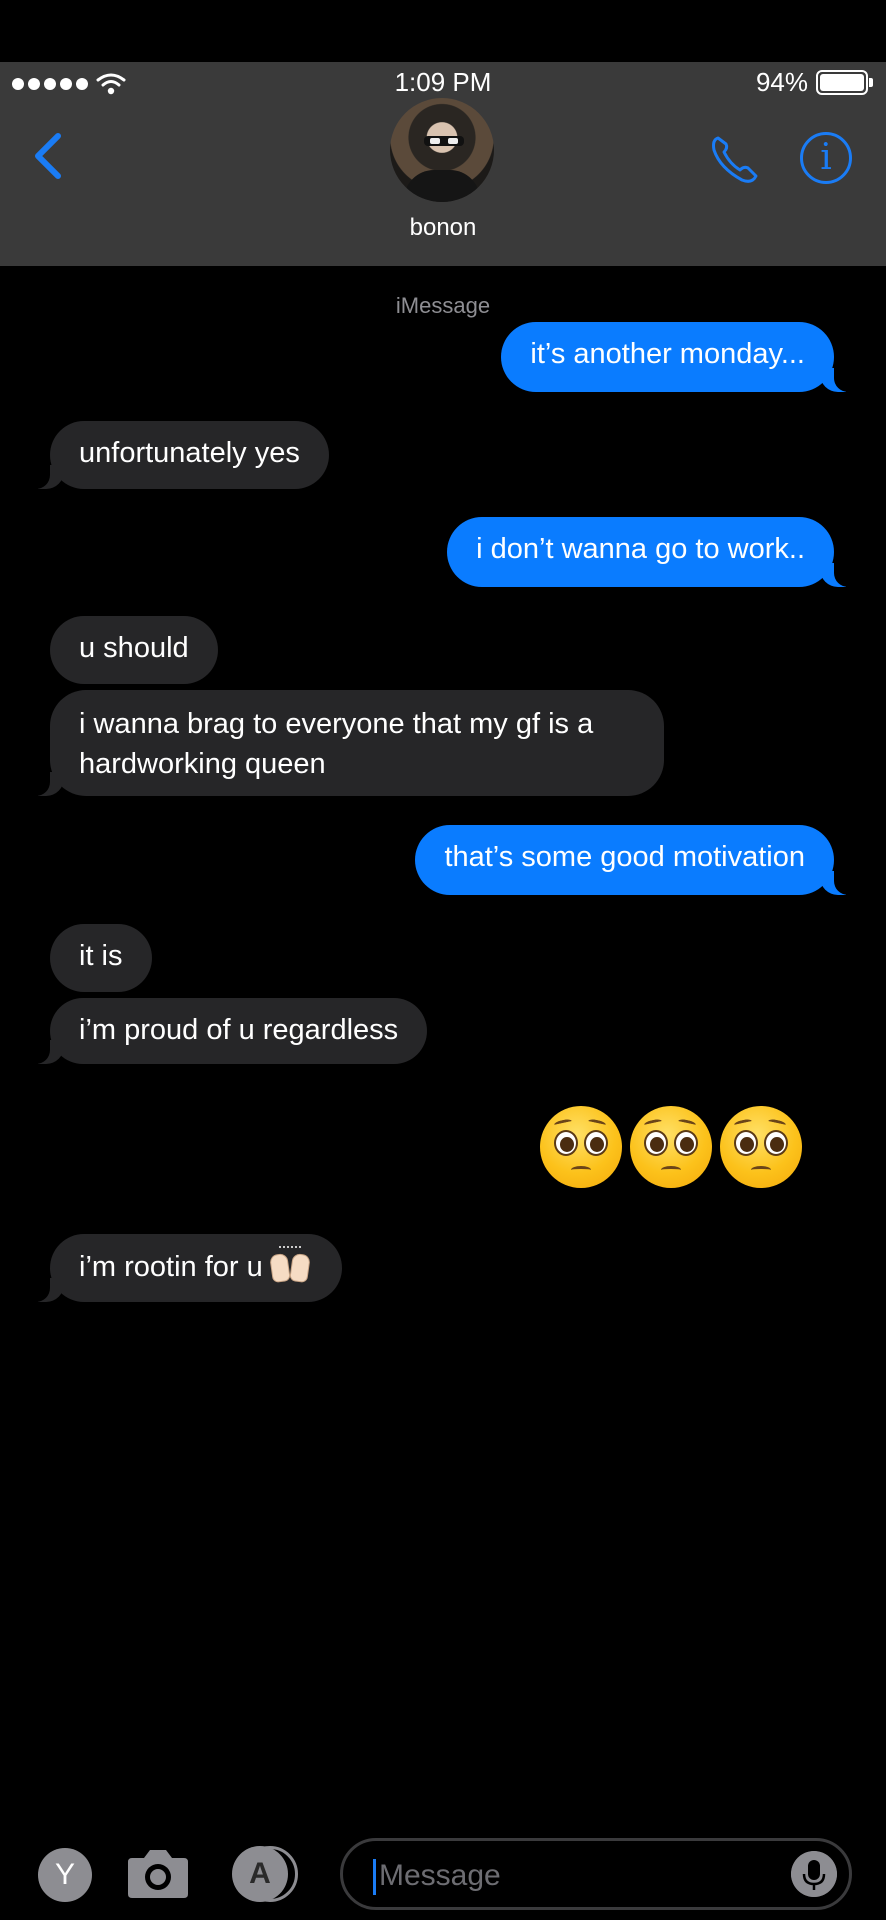 Image resolution: width=886 pixels, height=1920 pixels. Describe the element at coordinates (640, 549) in the screenshot. I see `message-text: i don’t wanna go to work..` at that location.